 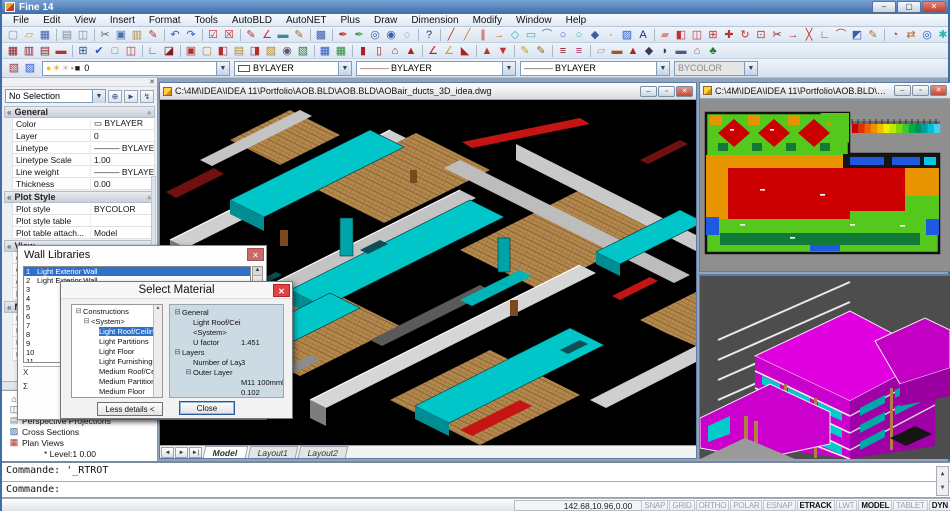 I want to click on sketch-icon: ✎, so click(x=251, y=35).